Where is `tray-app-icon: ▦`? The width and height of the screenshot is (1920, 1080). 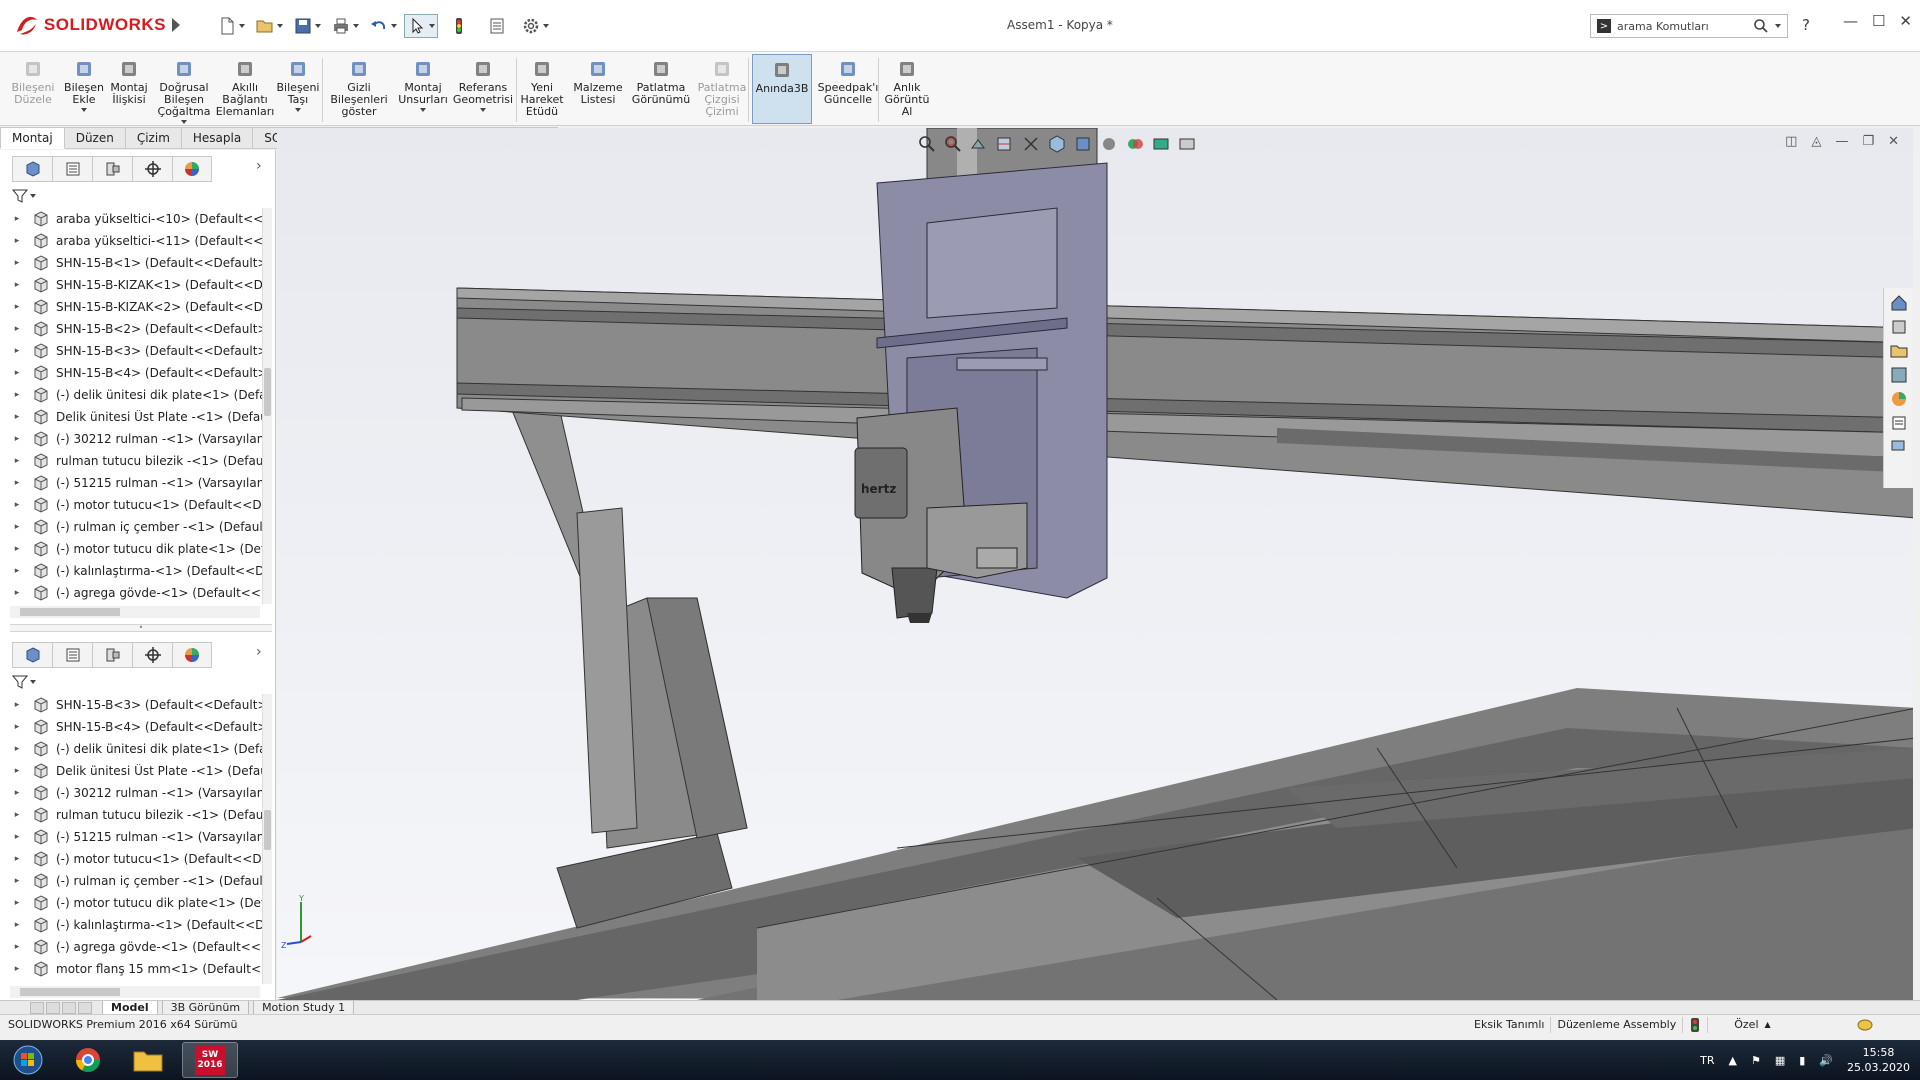
tray-app-icon: ▦ is located at coordinates (1780, 1060).